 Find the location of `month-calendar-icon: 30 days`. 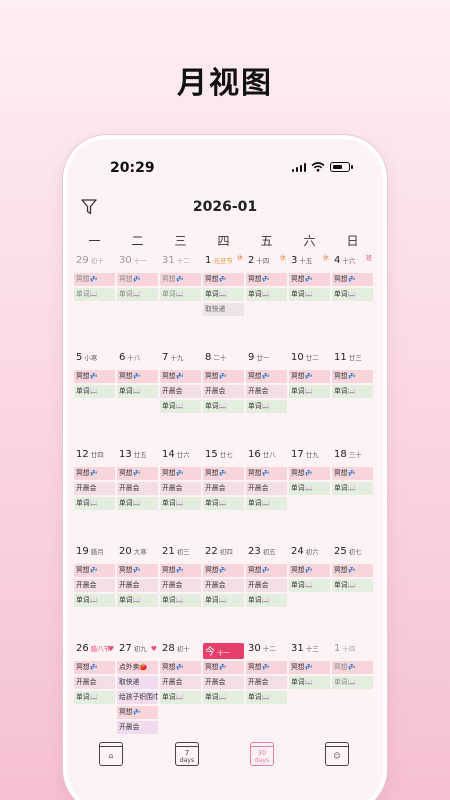

month-calendar-icon: 30 days is located at coordinates (262, 754).